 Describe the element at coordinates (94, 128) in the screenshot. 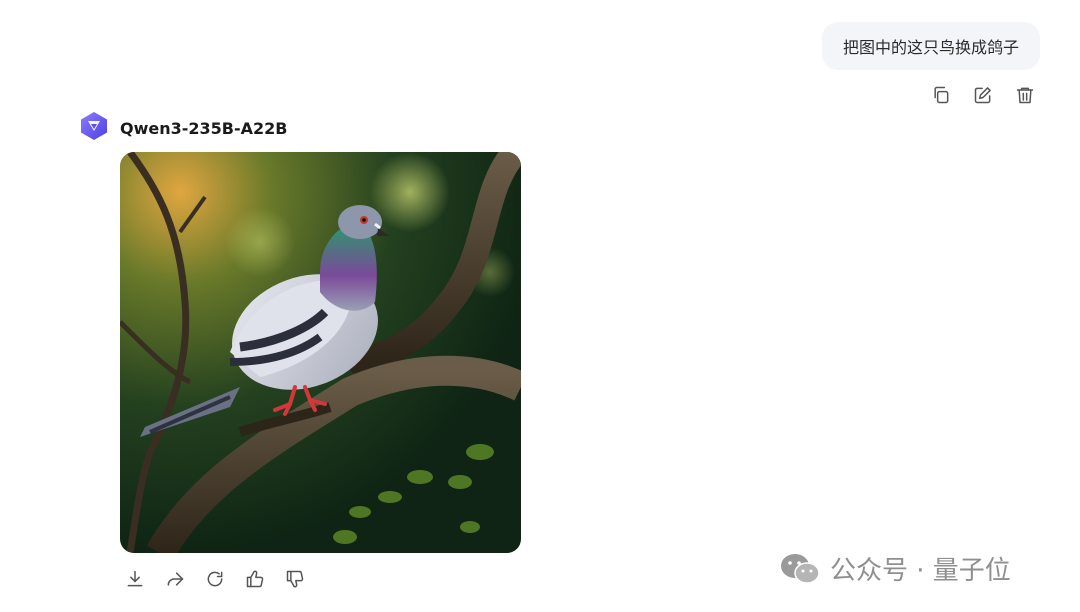

I see `qwen-logo-icon` at that location.